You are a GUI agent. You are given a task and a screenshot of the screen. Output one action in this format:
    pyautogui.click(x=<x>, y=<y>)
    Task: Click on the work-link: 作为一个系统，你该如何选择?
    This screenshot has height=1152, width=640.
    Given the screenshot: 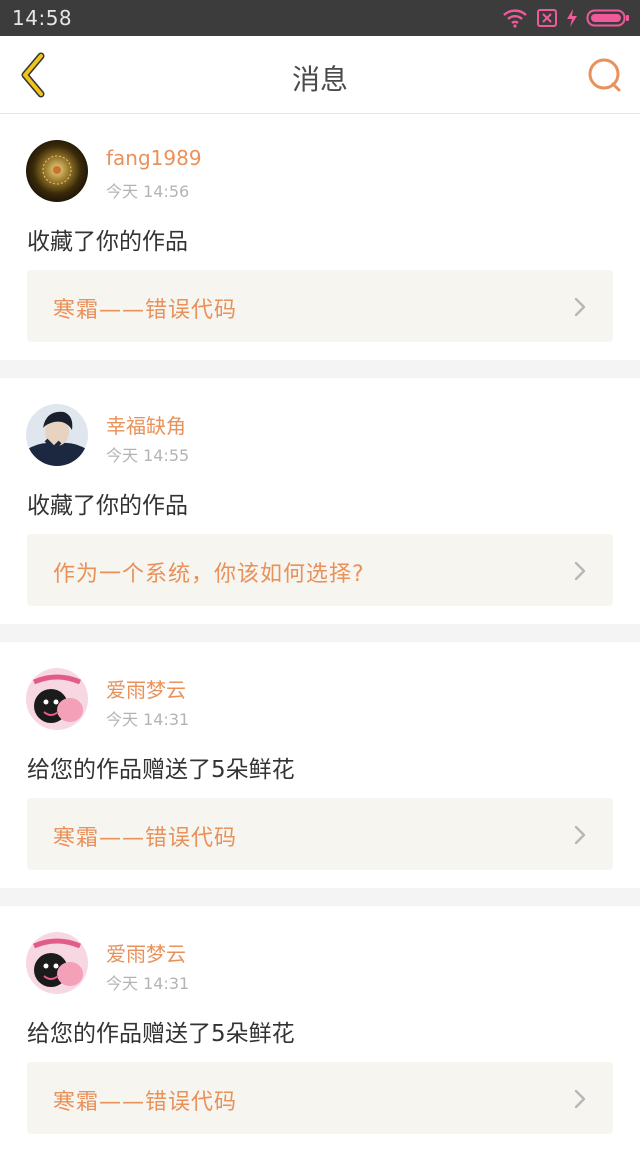 What is the action you would take?
    pyautogui.click(x=320, y=570)
    